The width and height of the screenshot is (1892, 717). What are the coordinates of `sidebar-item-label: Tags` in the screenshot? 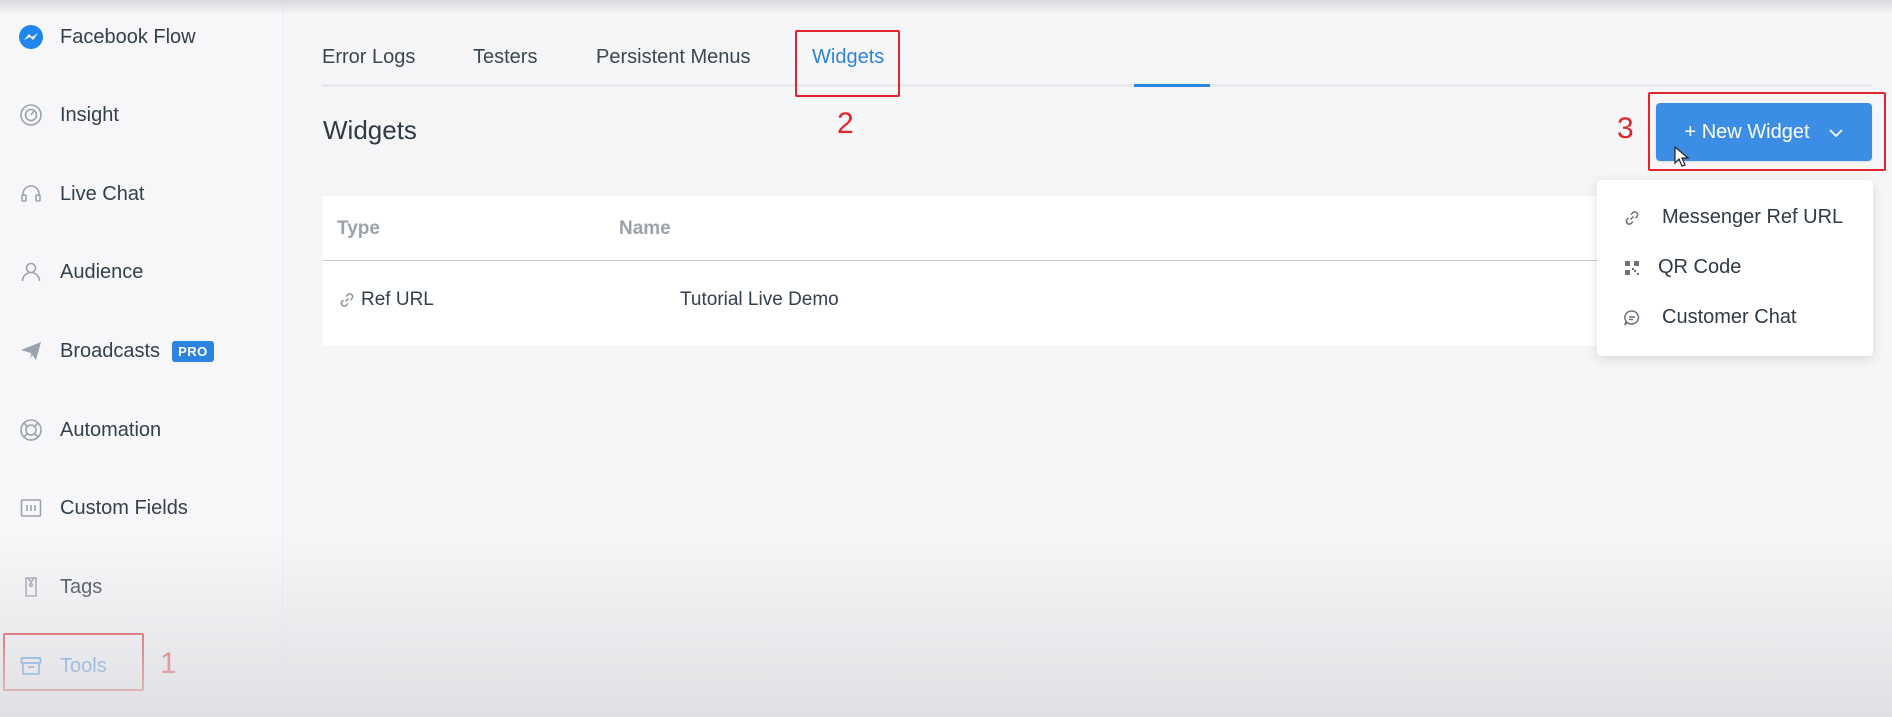 It's located at (81, 586).